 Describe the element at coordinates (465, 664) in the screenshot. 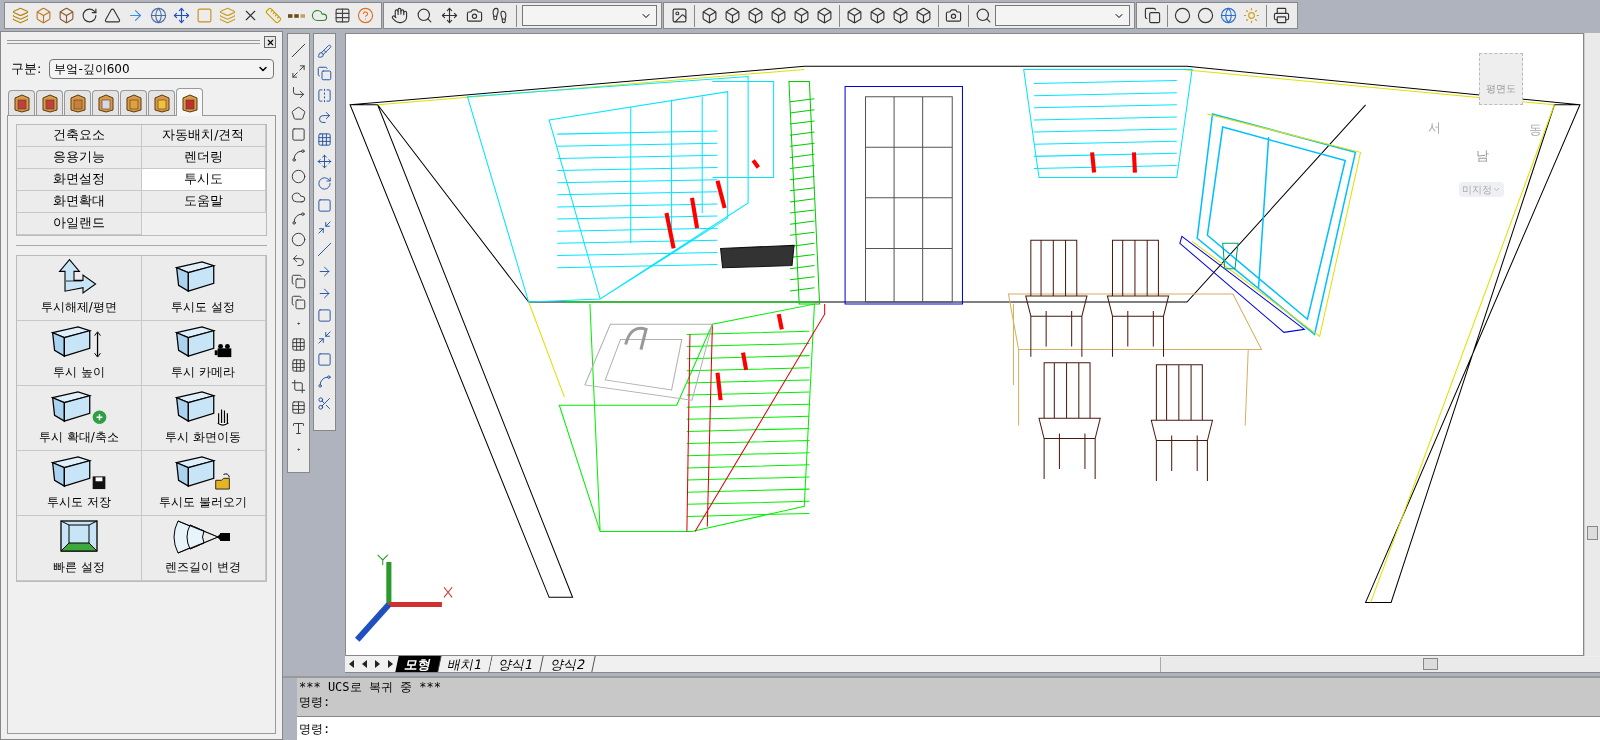

I see `layout-tab: 배치1` at that location.